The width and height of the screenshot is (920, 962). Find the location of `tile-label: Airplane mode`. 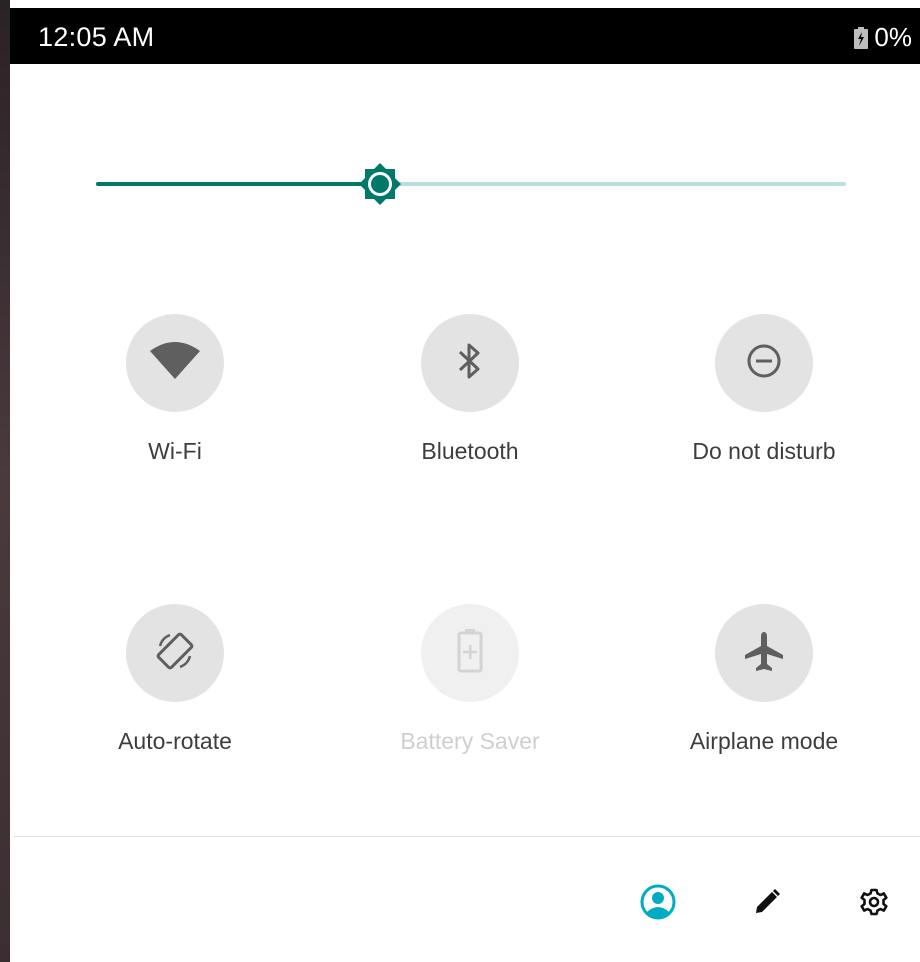

tile-label: Airplane mode is located at coordinates (764, 741).